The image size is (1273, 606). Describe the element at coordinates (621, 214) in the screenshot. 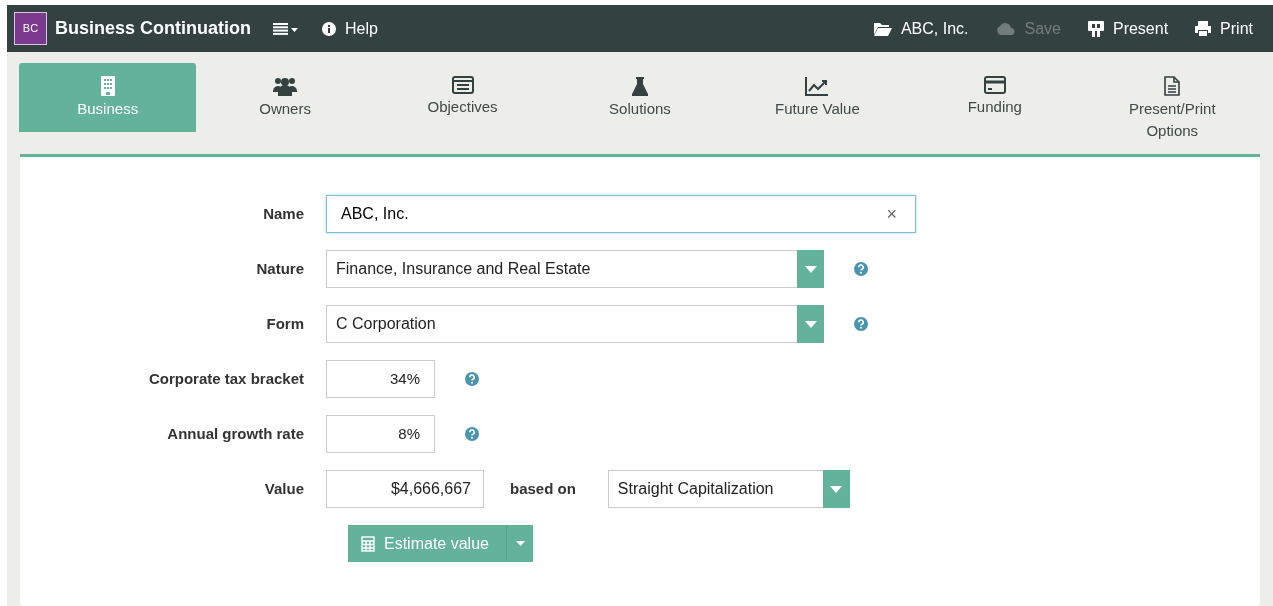

I see `name-field: ABC, Inc. ×` at that location.